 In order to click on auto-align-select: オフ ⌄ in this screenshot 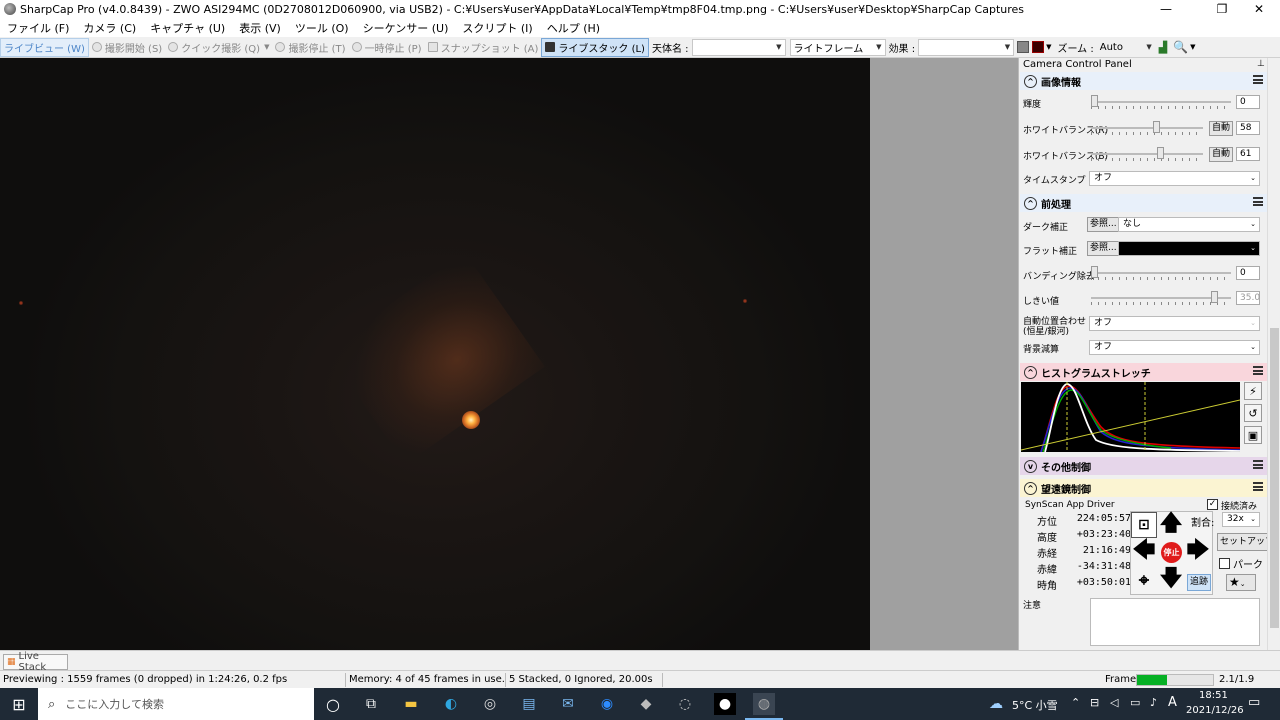, I will do `click(1174, 323)`.